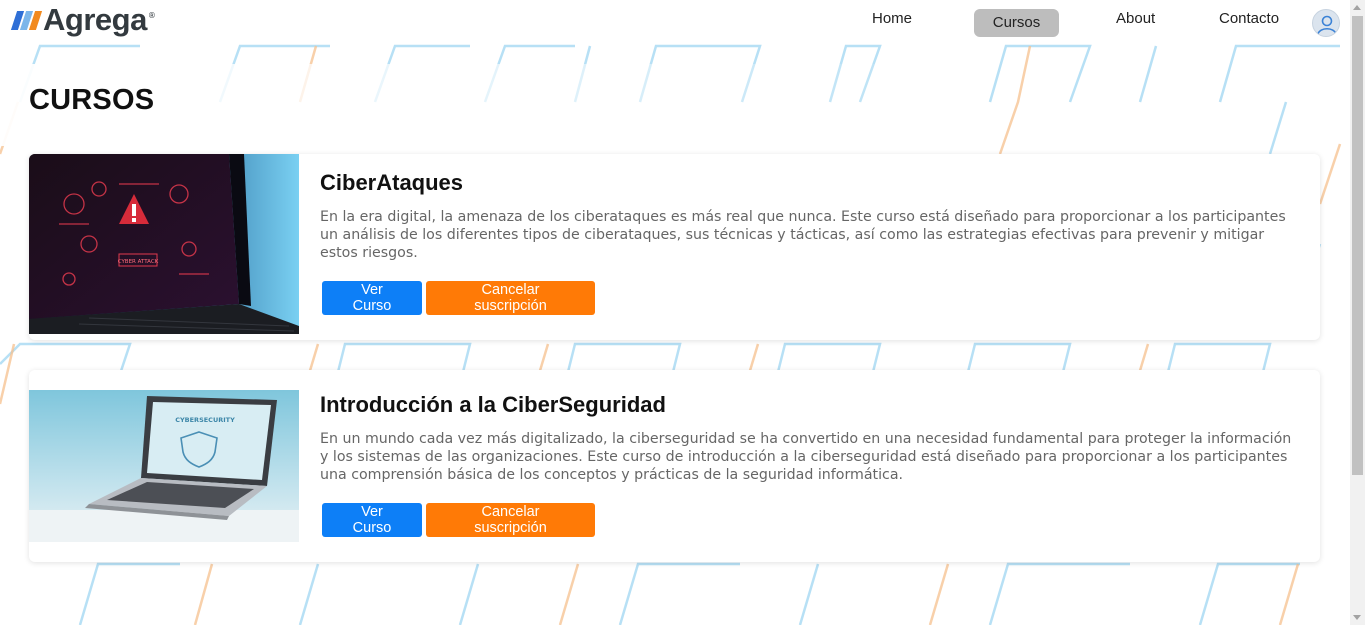 This screenshot has height=625, width=1365. Describe the element at coordinates (1135, 23) in the screenshot. I see `nav-about: About` at that location.